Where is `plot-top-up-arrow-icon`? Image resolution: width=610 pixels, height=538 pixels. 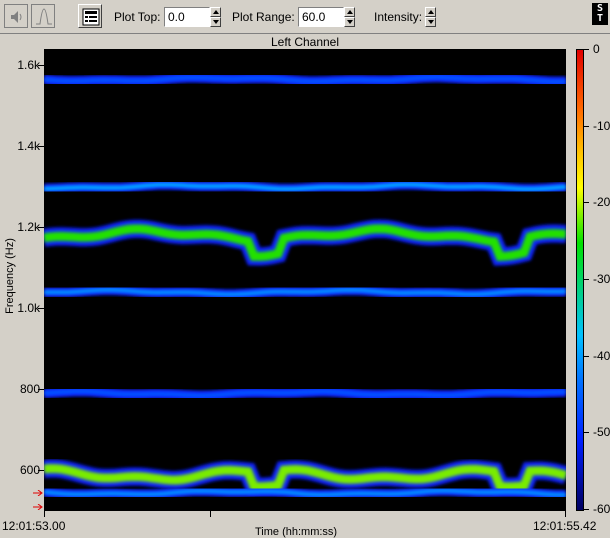 plot-top-up-arrow-icon is located at coordinates (215, 12).